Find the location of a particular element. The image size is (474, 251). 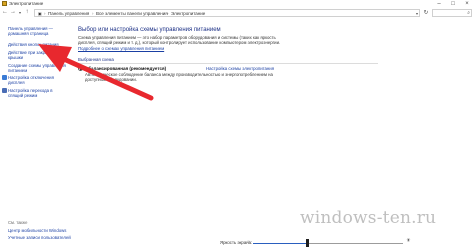

watermark: windows-ten.ru is located at coordinates (368, 218).